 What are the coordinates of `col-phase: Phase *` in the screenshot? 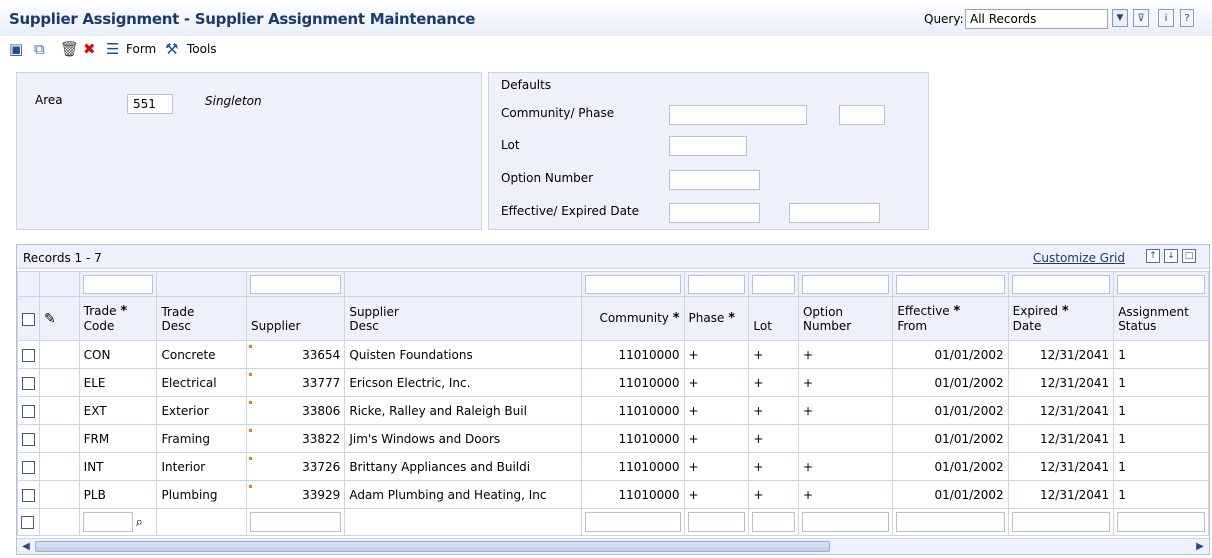 It's located at (716, 318).